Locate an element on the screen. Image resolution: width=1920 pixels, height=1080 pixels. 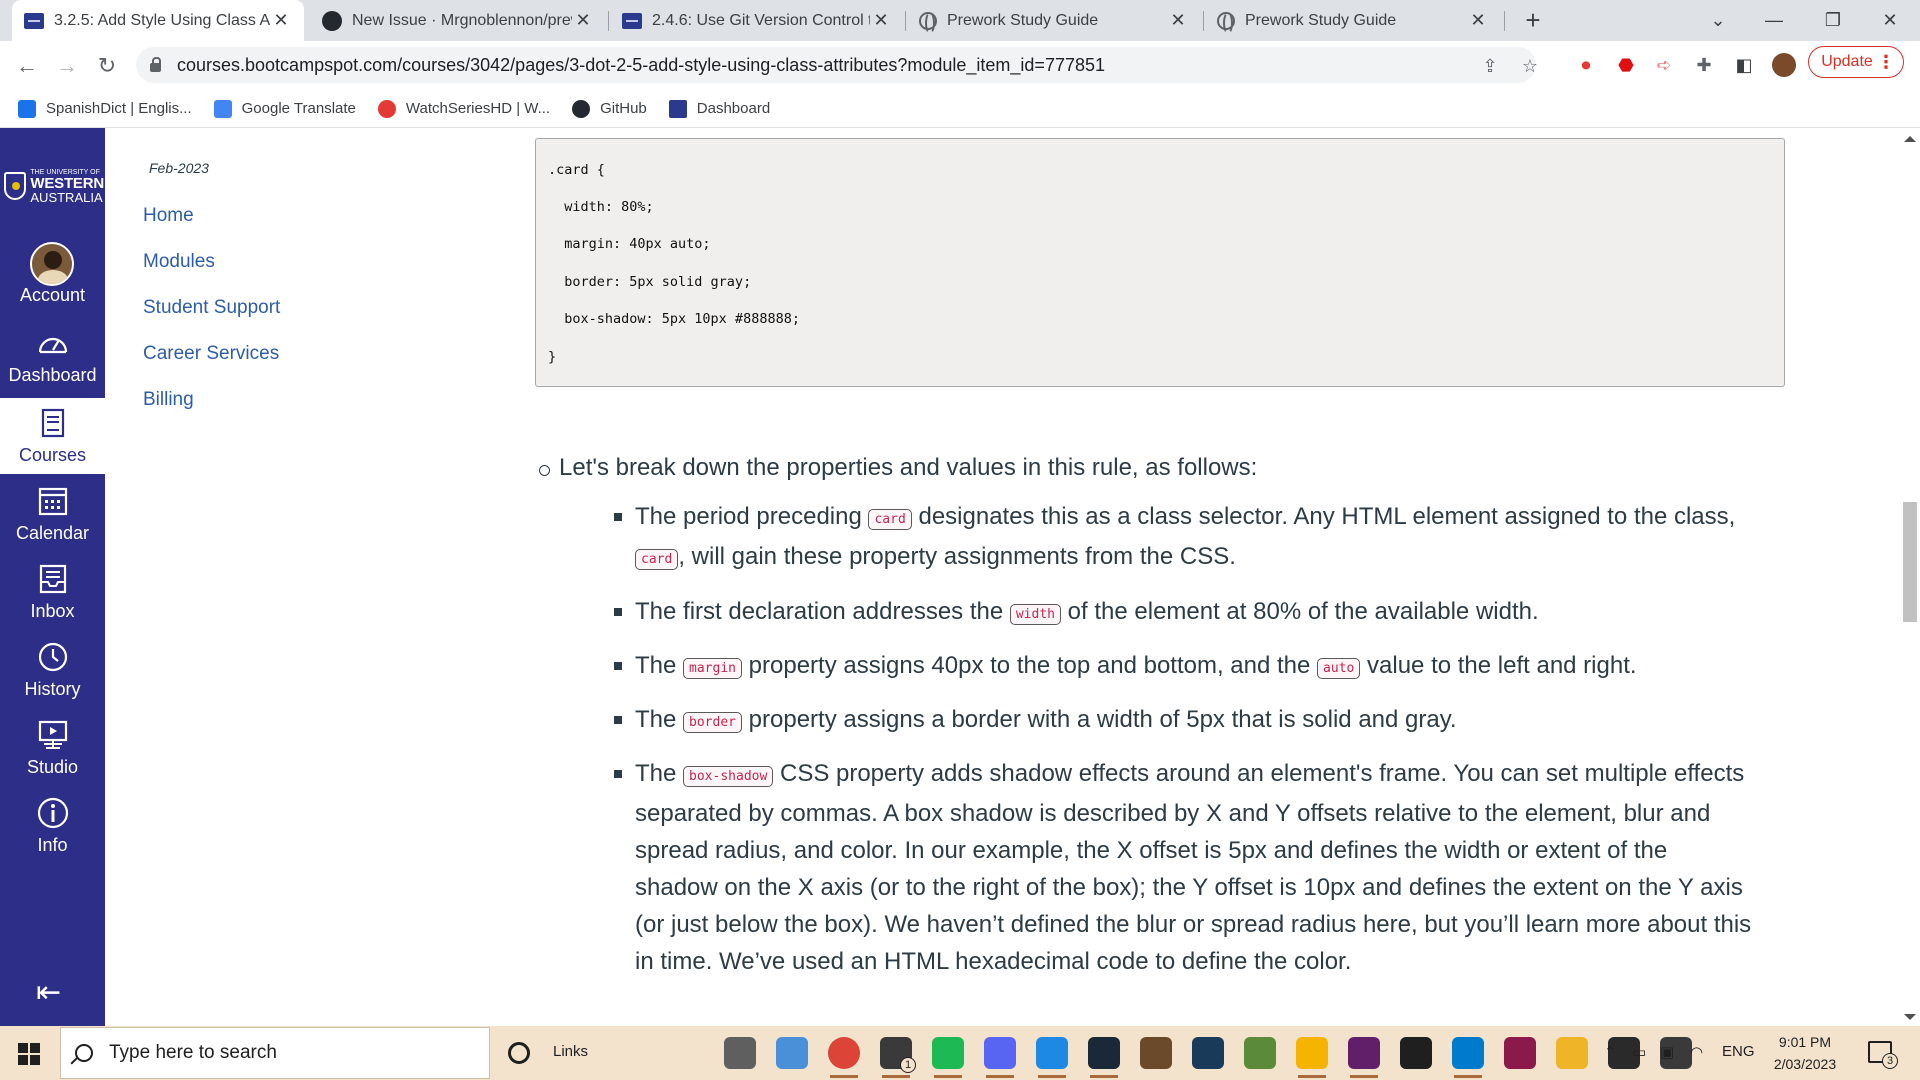
battery-icon: ▭ is located at coordinates (1639, 1052).